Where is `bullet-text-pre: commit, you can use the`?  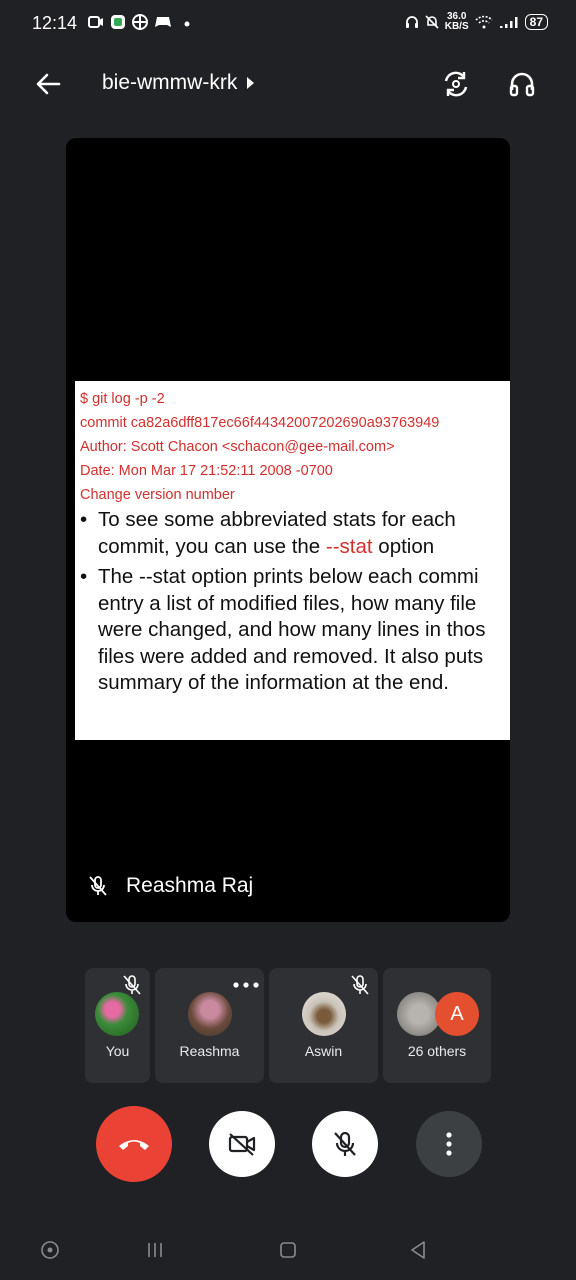
bullet-text-pre: commit, you can use the is located at coordinates (212, 546).